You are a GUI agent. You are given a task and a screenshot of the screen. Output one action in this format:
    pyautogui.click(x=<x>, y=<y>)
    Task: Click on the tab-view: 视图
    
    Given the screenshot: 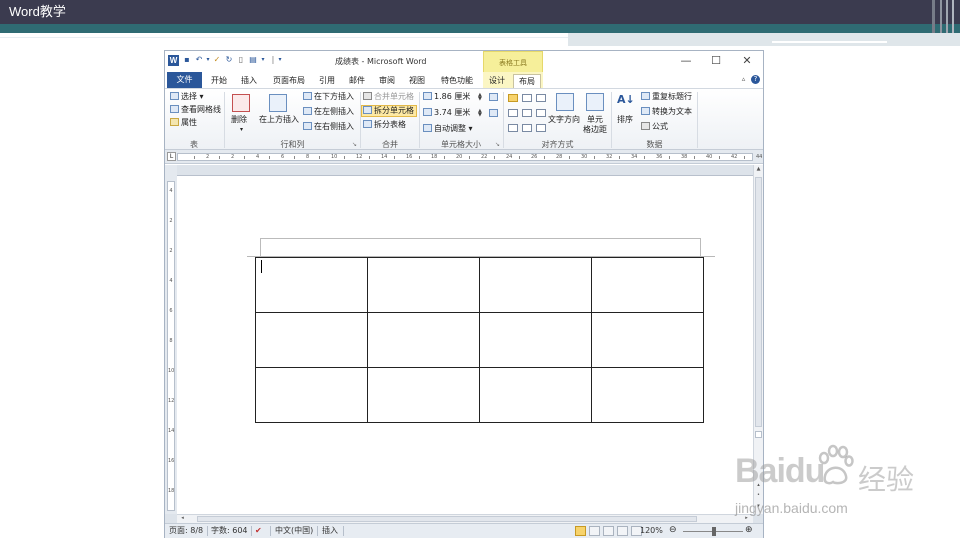 What is the action you would take?
    pyautogui.click(x=417, y=81)
    